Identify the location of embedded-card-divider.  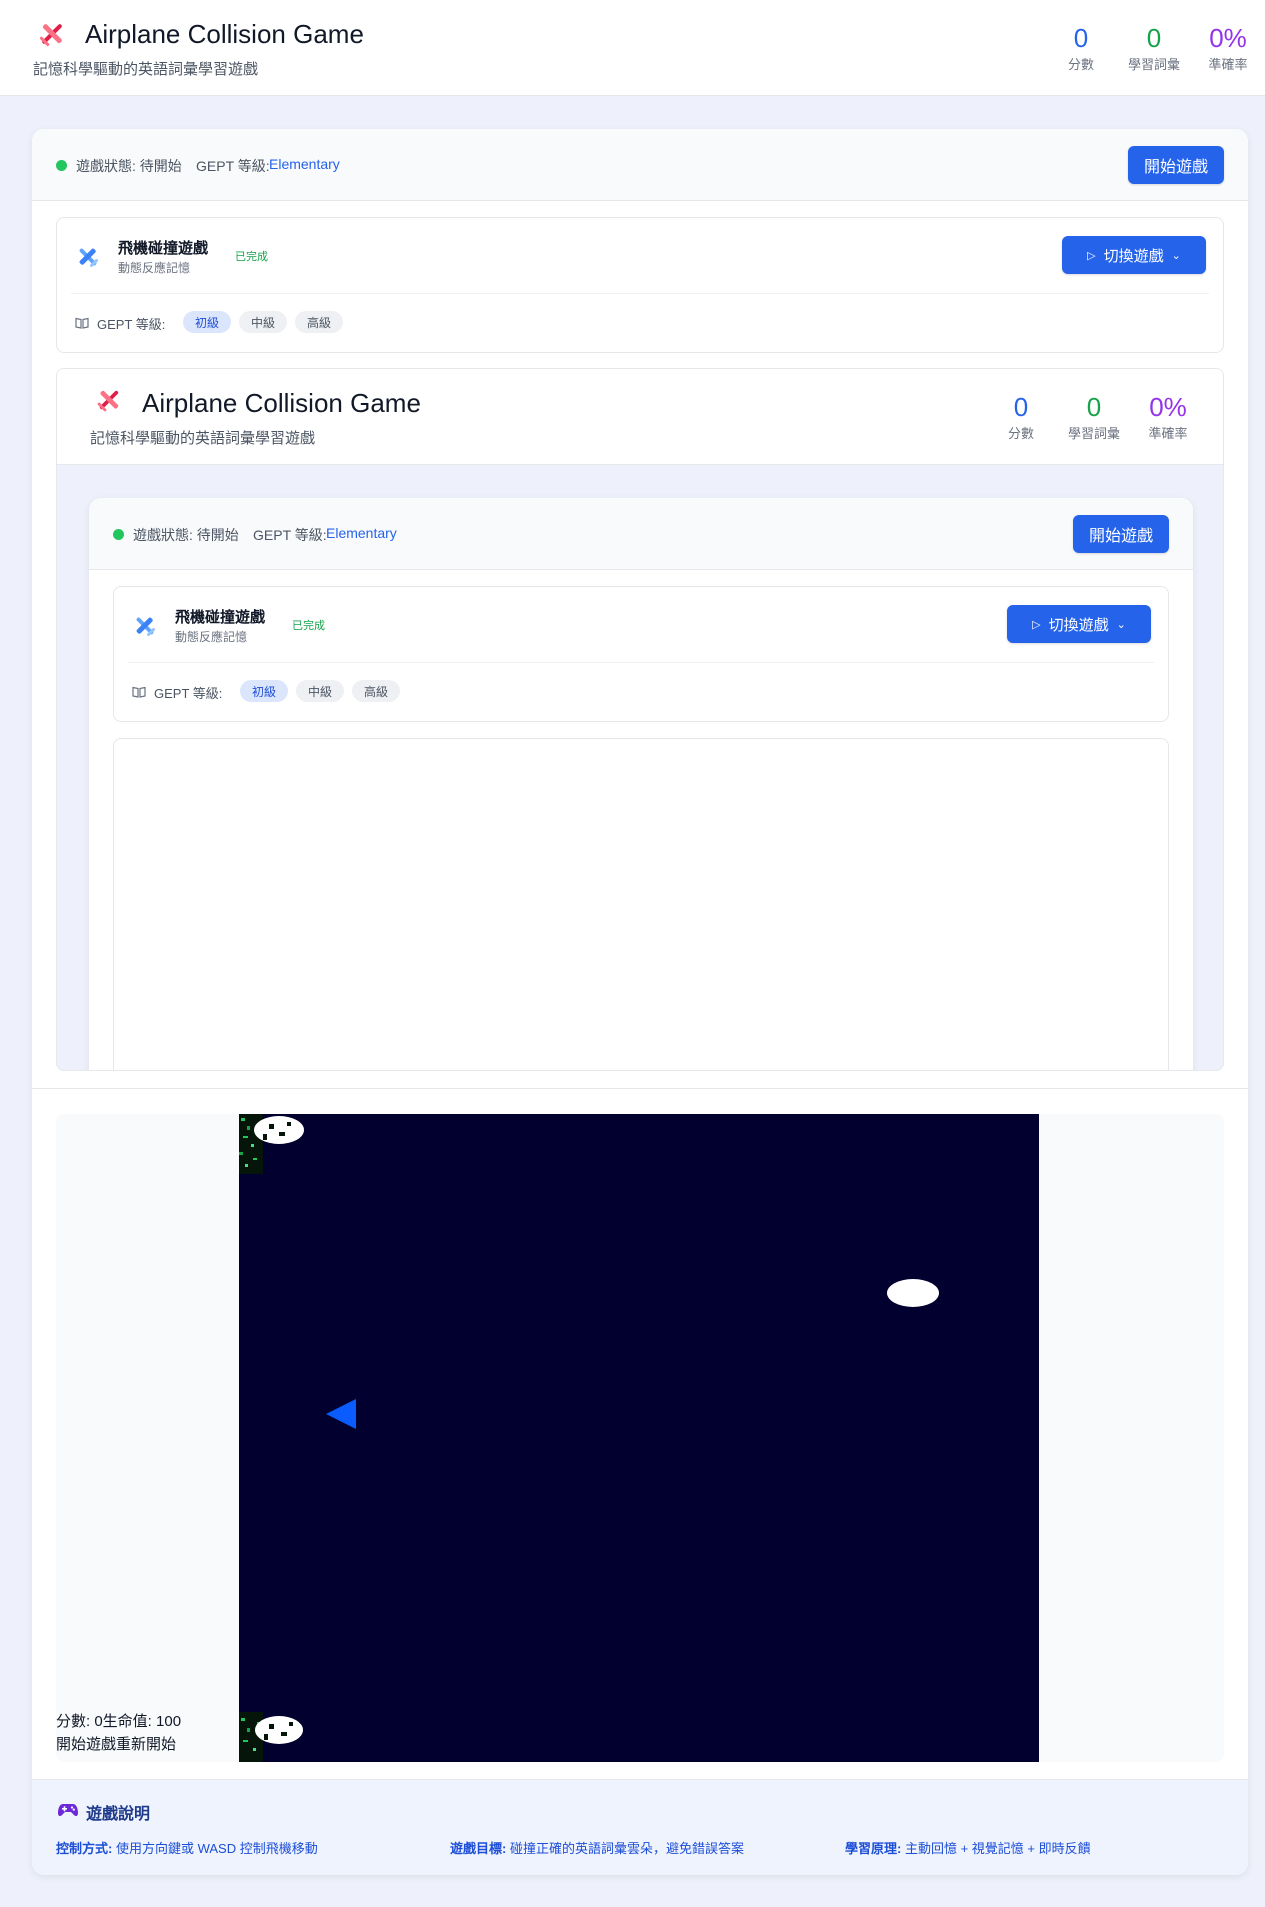
(641, 662).